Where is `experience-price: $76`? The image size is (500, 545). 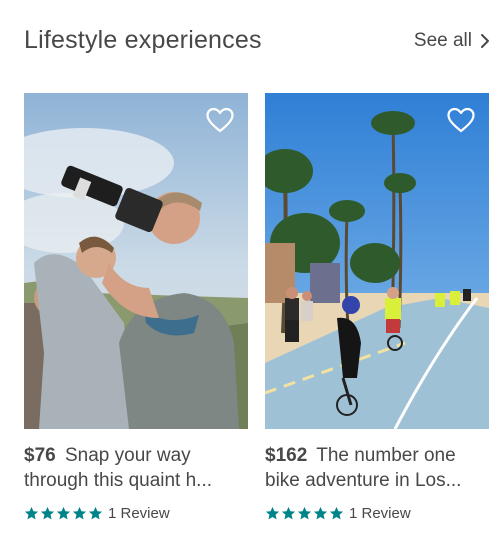
experience-price: $76 is located at coordinates (40, 455).